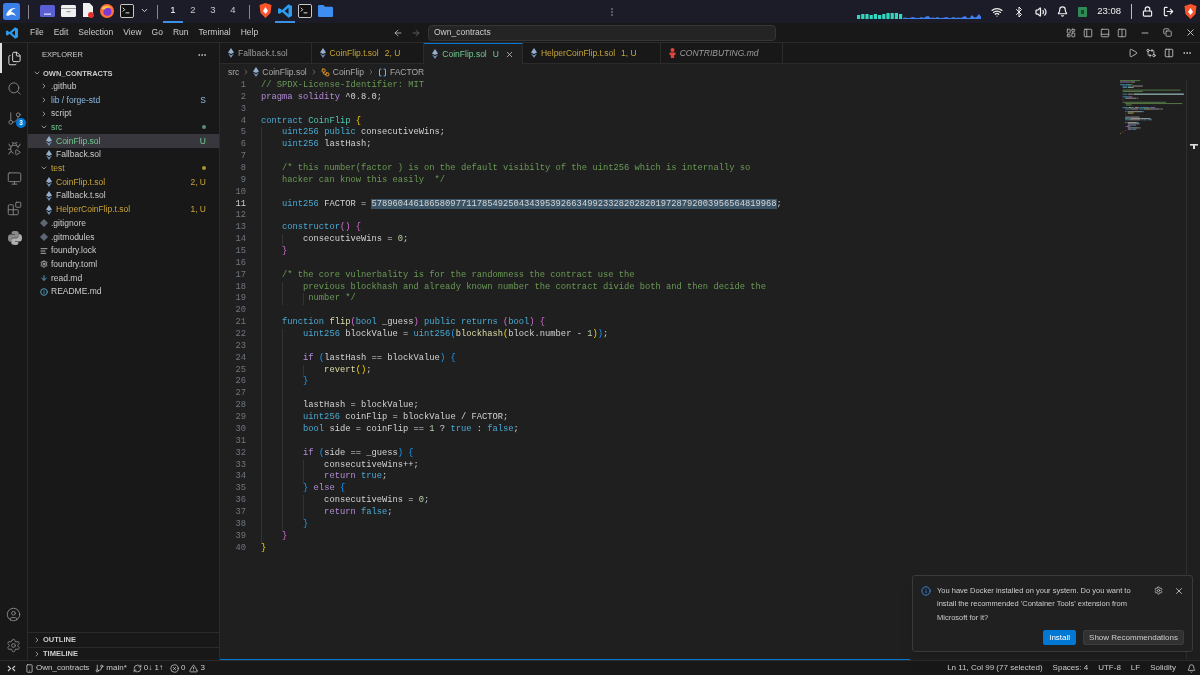 This screenshot has width=1200, height=675. I want to click on workspace-button: 2, so click(193, 11).